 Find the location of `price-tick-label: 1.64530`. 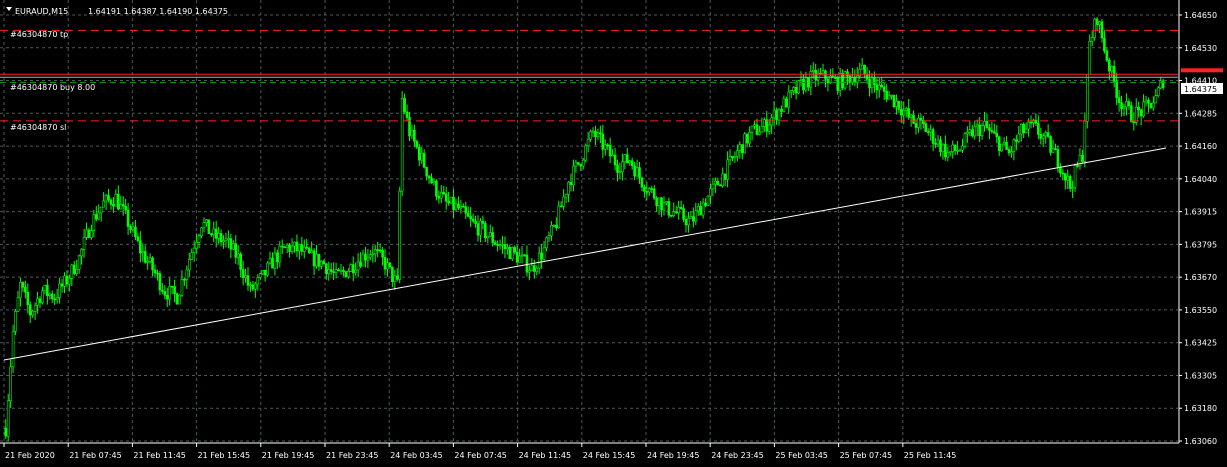

price-tick-label: 1.64530 is located at coordinates (1200, 48).